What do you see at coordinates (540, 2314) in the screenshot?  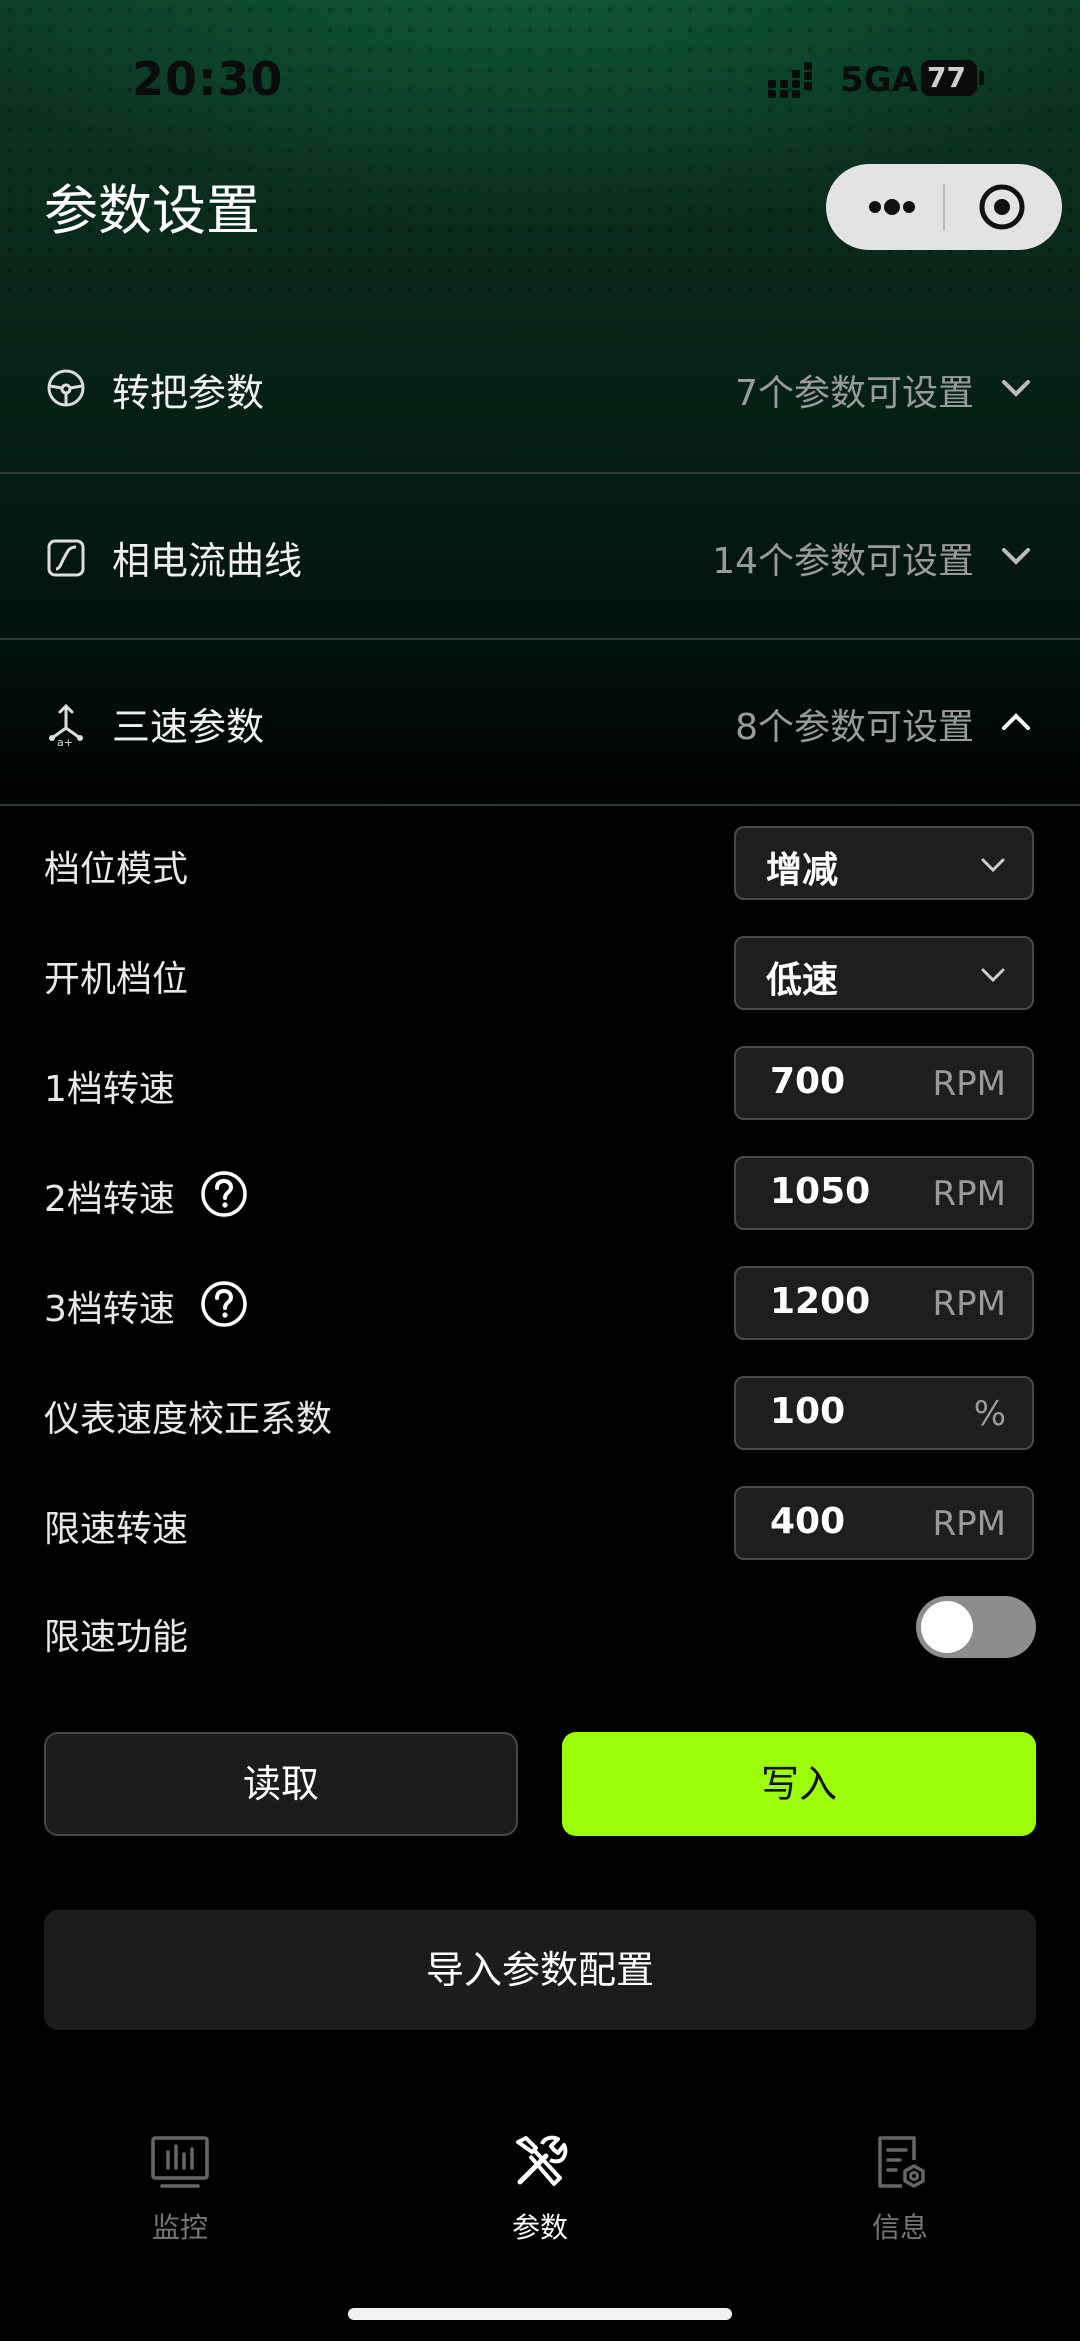 I see `home-indicator` at bounding box center [540, 2314].